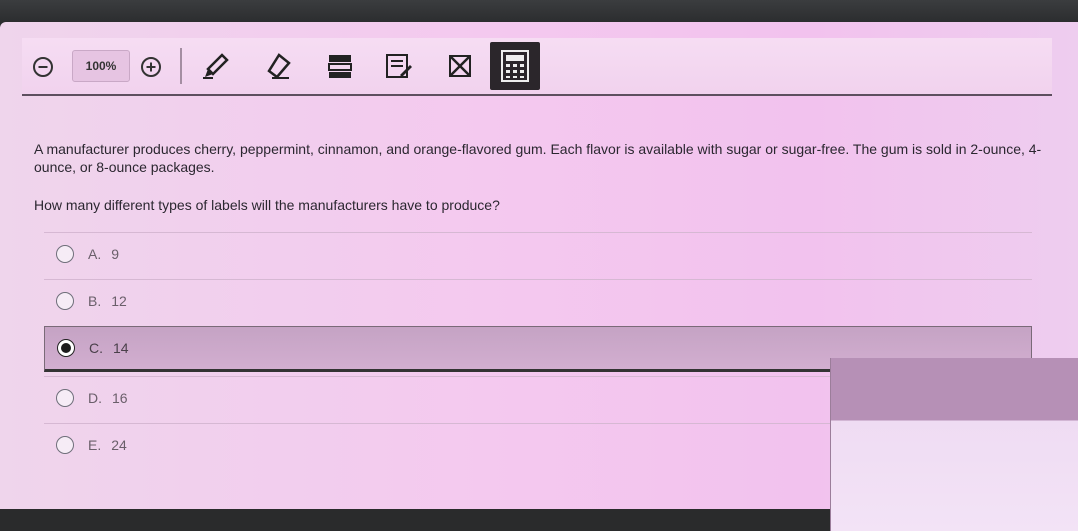 Image resolution: width=1078 pixels, height=531 pixels. Describe the element at coordinates (181, 66) in the screenshot. I see `toolbar-divider` at that location.